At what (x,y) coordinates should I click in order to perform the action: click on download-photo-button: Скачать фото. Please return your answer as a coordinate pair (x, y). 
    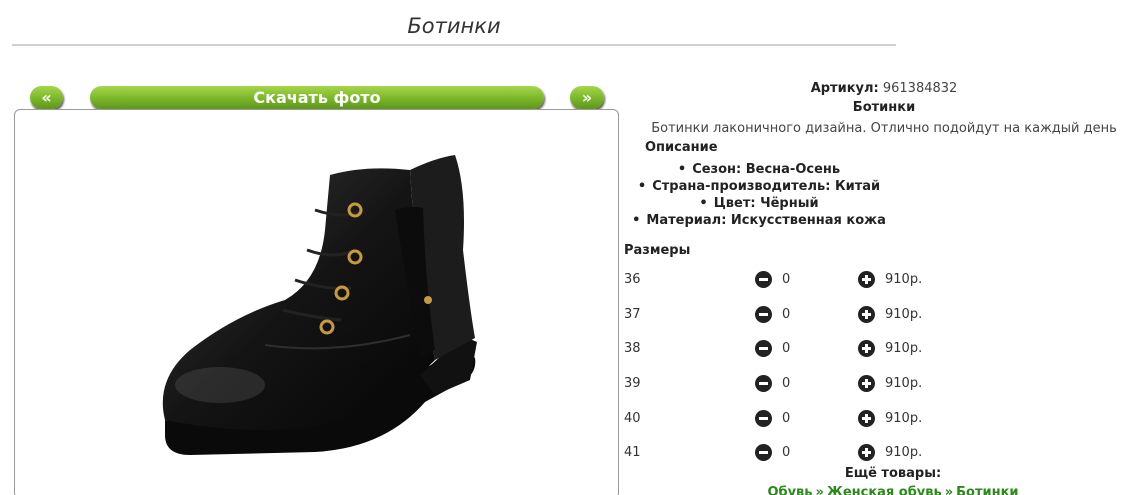
    Looking at the image, I should click on (317, 97).